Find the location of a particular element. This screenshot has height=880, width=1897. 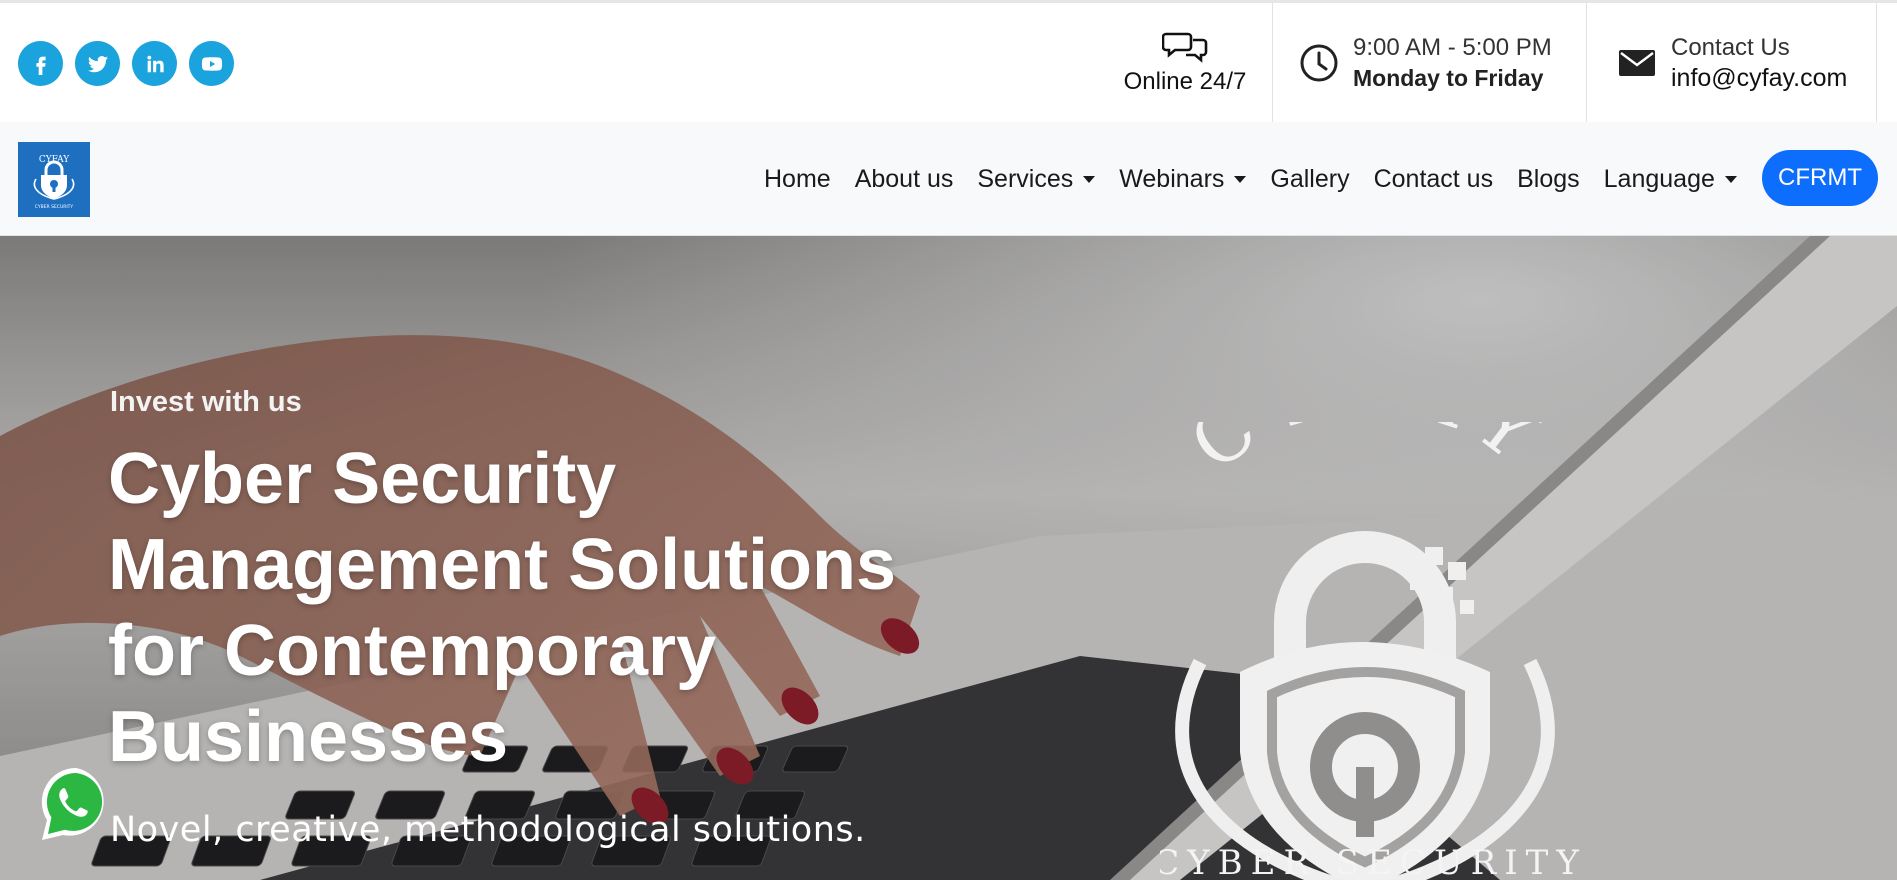

linkedin-icon is located at coordinates (155, 63).